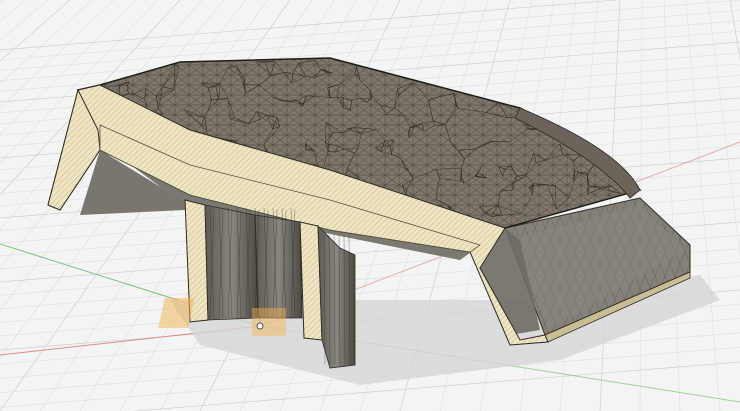  What do you see at coordinates (260, 326) in the screenshot?
I see `origin-point` at bounding box center [260, 326].